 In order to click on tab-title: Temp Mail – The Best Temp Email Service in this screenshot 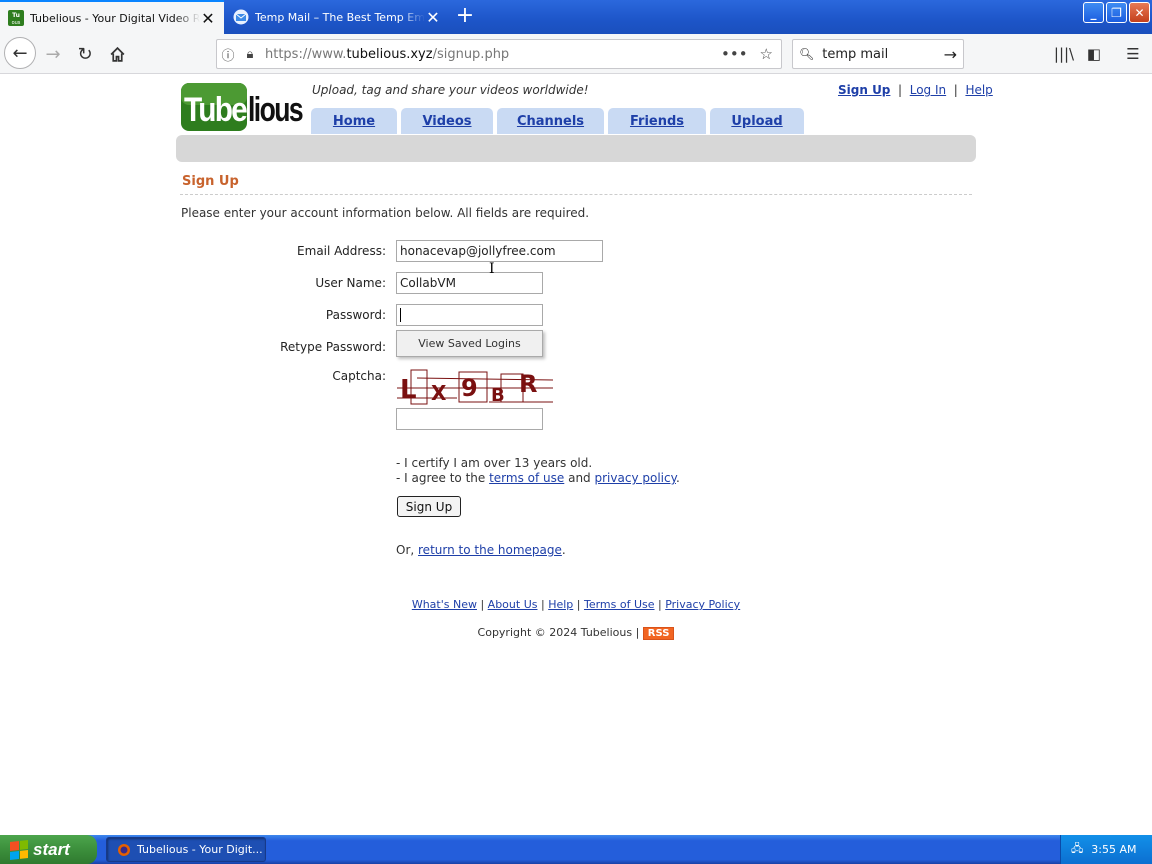, I will do `click(340, 17)`.